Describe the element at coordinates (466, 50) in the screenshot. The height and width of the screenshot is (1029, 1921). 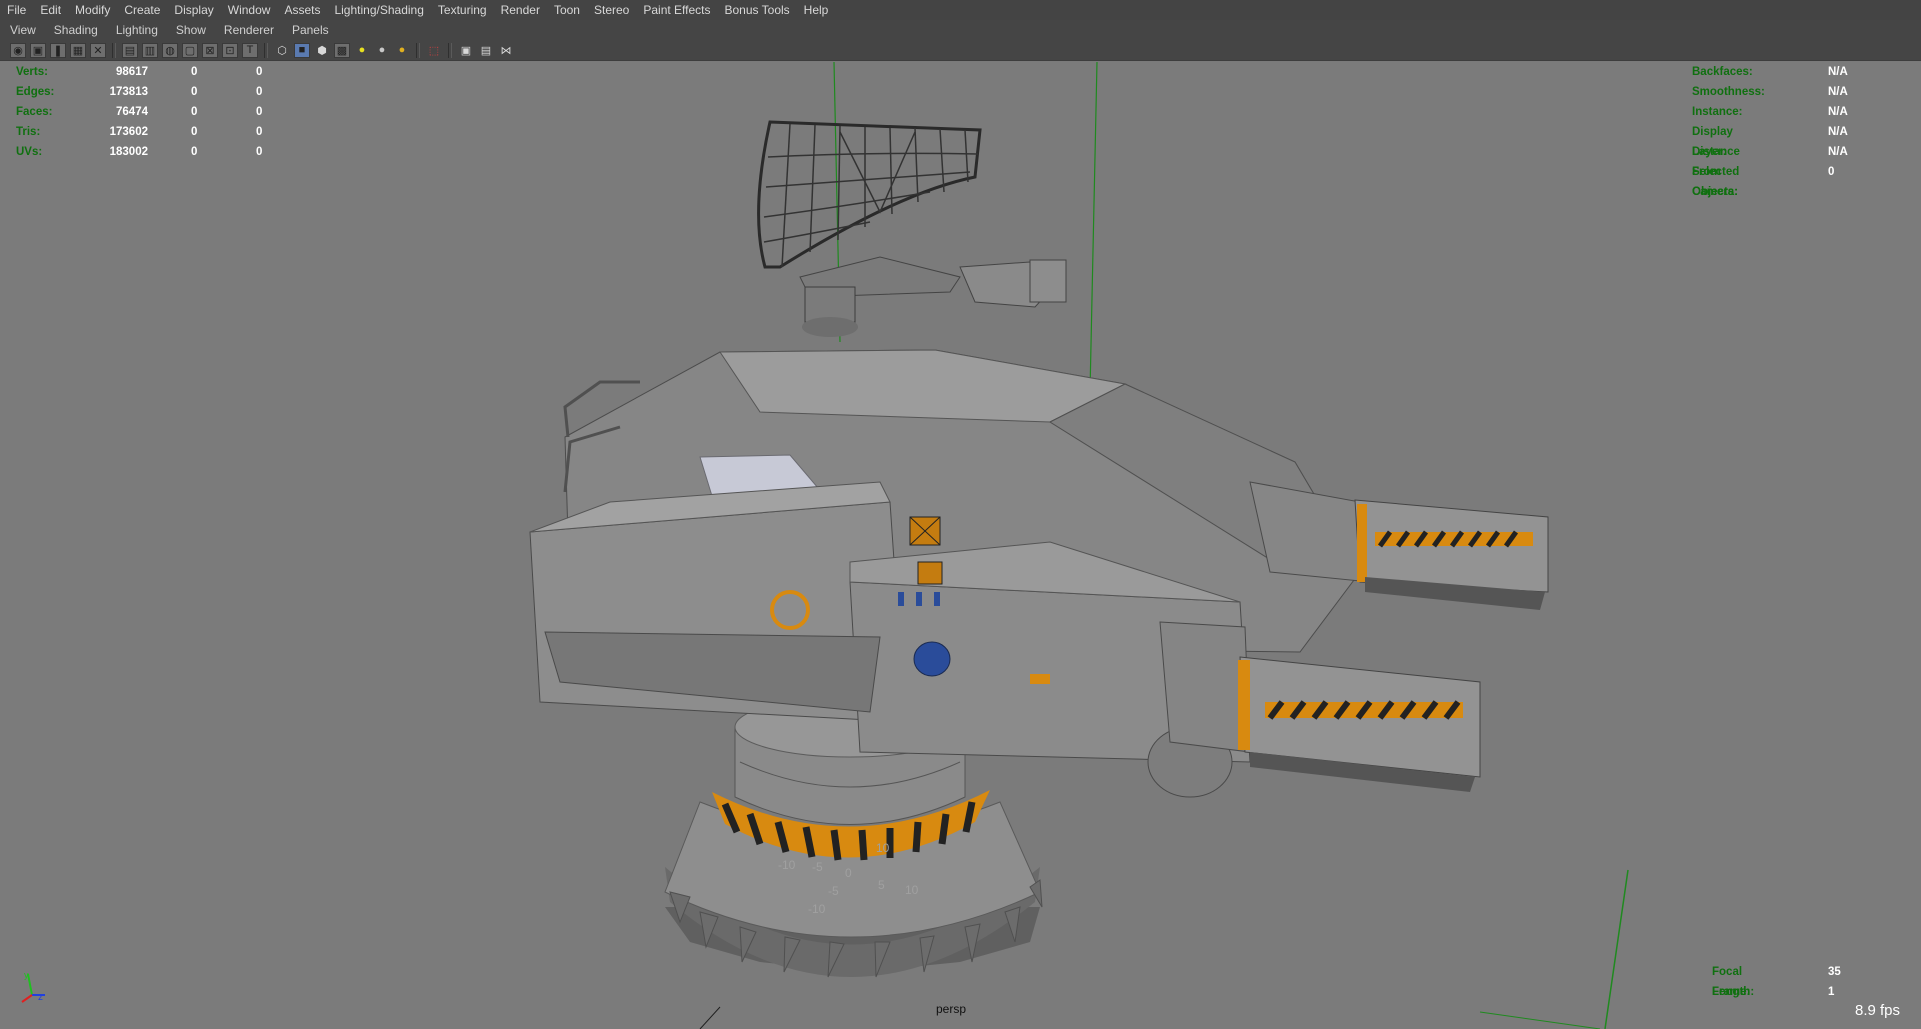
I see `xray-icon: ▣` at that location.